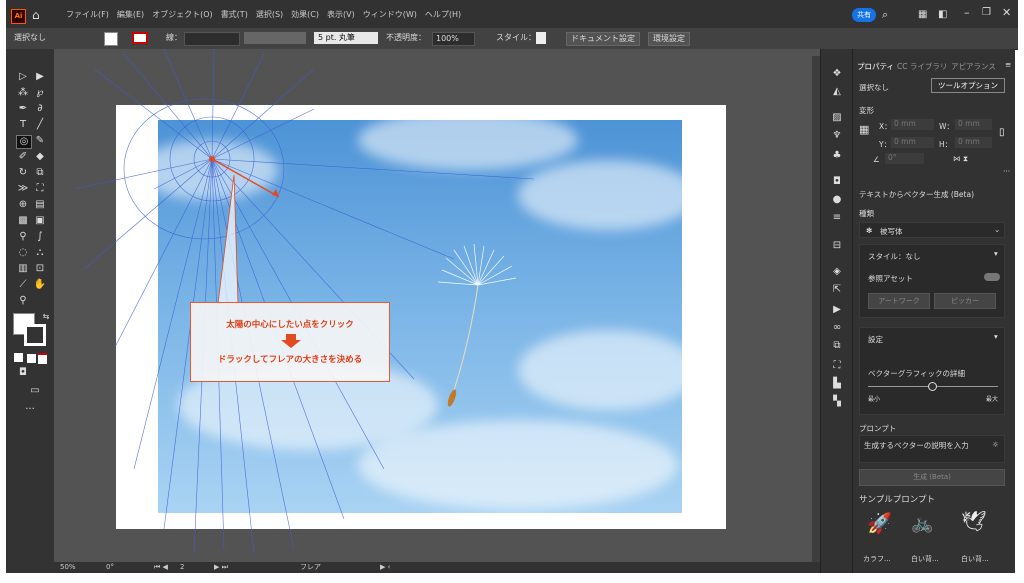 The width and height of the screenshot is (1024, 583). I want to click on shaper-tool-icon: ✐, so click(23, 157).